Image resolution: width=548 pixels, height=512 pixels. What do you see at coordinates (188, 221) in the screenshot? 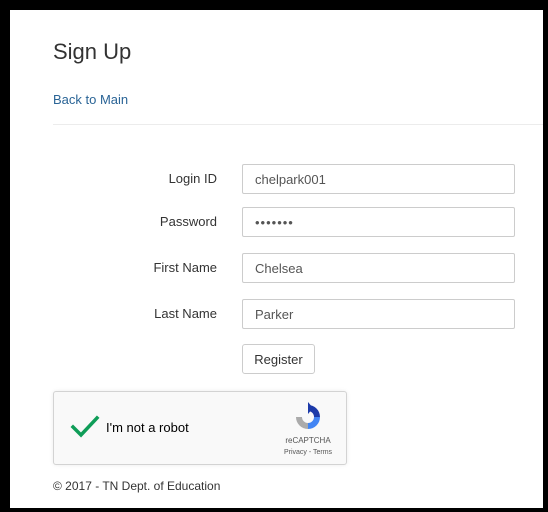
I see `password-label: Password` at bounding box center [188, 221].